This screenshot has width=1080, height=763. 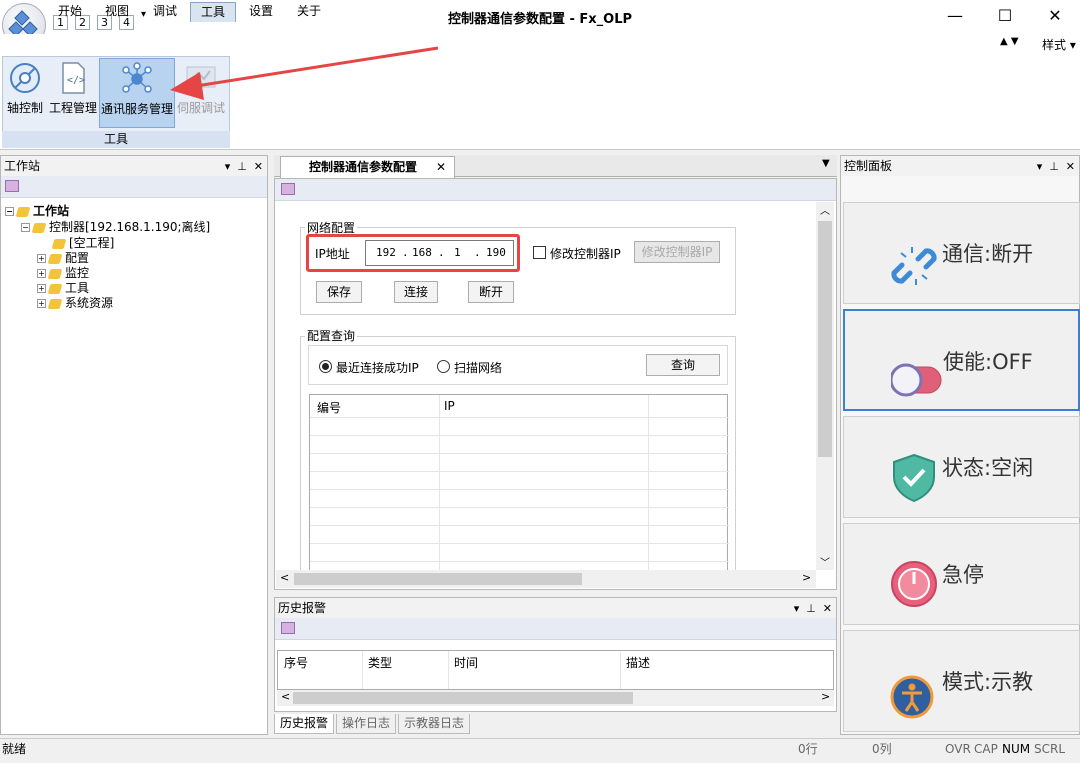 What do you see at coordinates (302, 608) in the screenshot?
I see `history-title: 历史报警` at bounding box center [302, 608].